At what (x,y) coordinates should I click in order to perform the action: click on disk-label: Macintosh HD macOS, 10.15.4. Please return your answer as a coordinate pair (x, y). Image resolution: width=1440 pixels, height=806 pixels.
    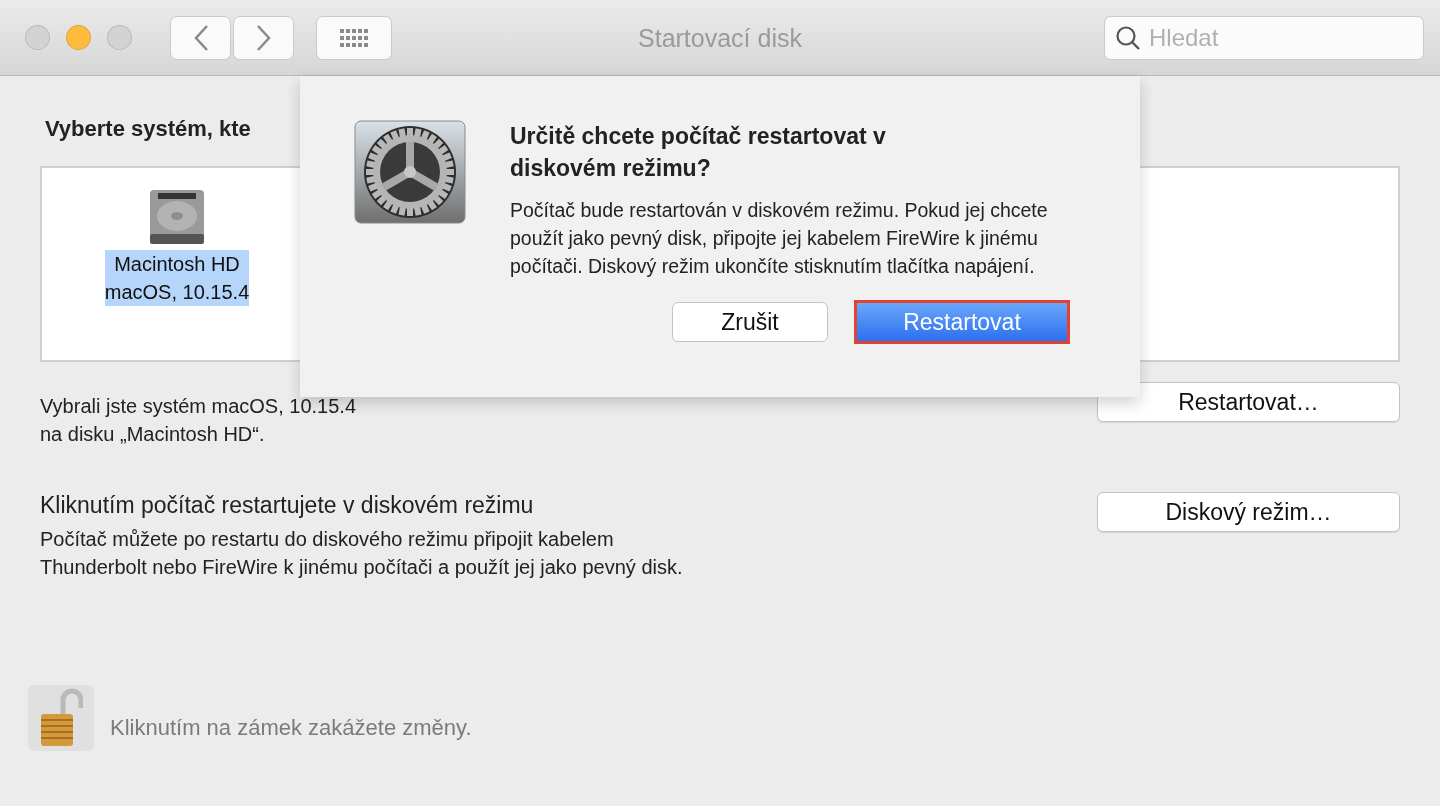
    Looking at the image, I should click on (177, 278).